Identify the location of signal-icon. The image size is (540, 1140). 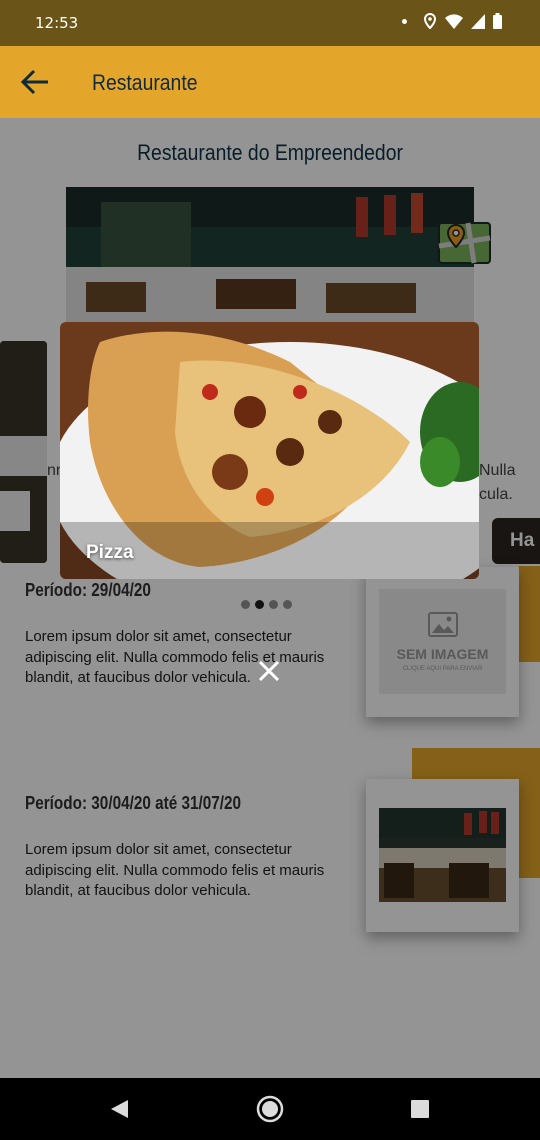
(478, 21).